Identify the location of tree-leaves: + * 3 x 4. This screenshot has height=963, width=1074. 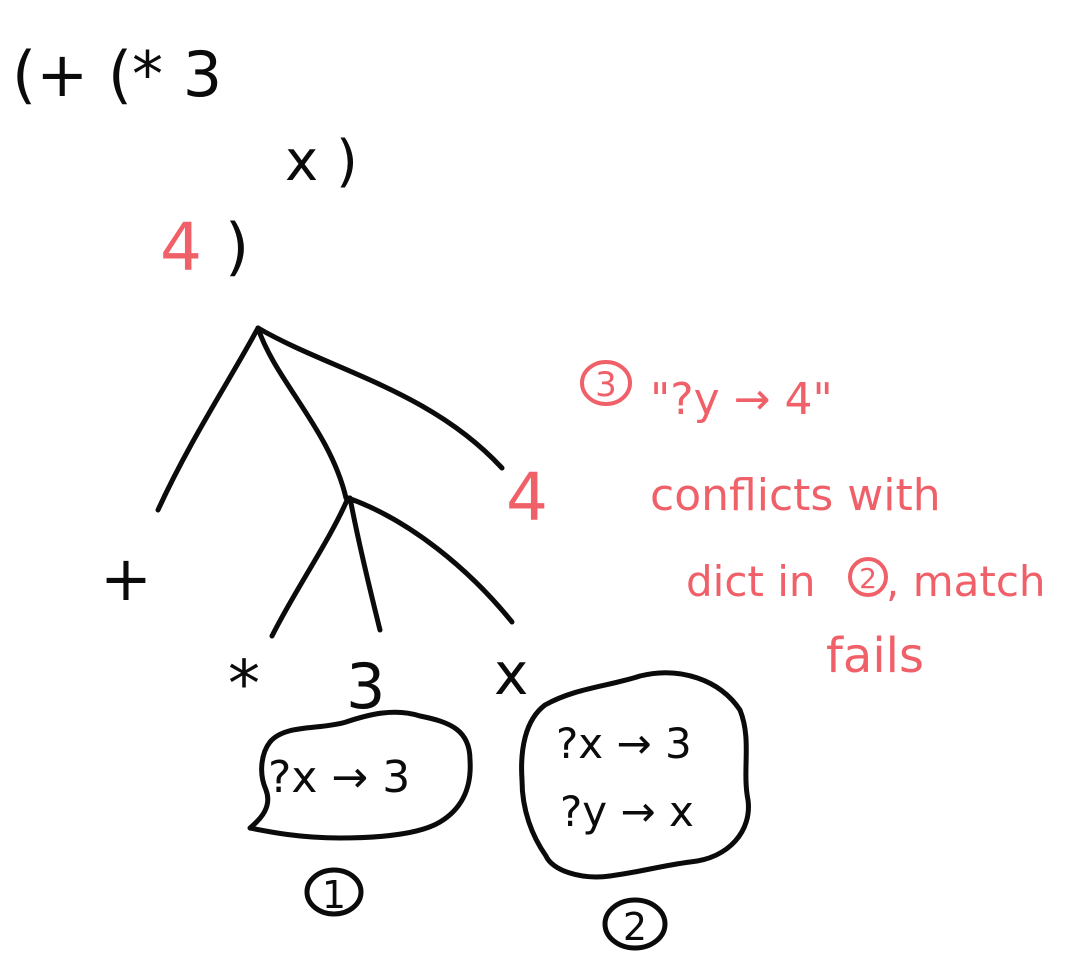
(324, 591).